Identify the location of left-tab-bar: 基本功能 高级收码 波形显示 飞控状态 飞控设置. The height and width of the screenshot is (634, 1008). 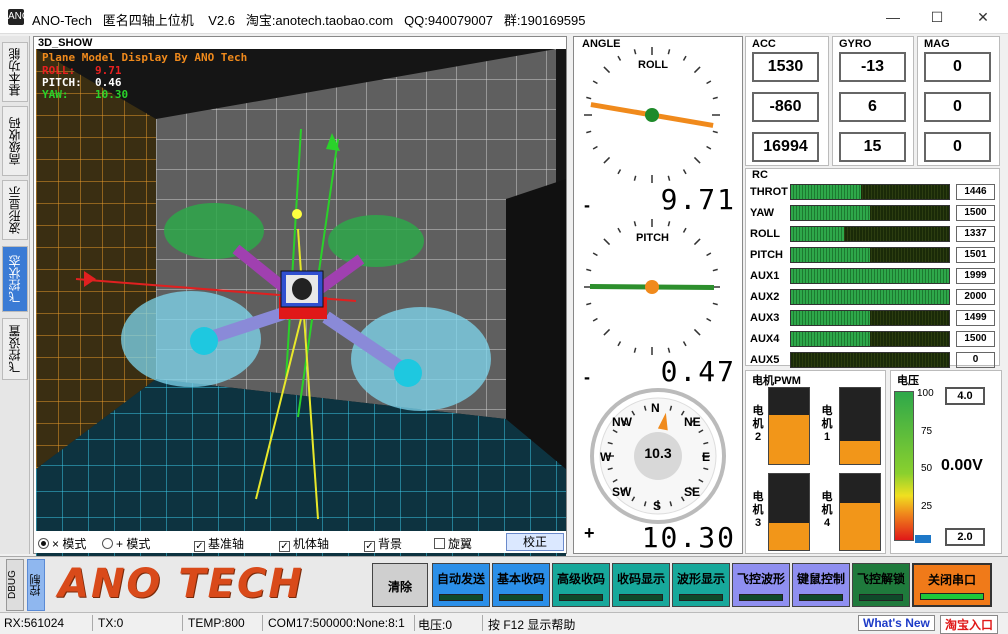
(15, 295).